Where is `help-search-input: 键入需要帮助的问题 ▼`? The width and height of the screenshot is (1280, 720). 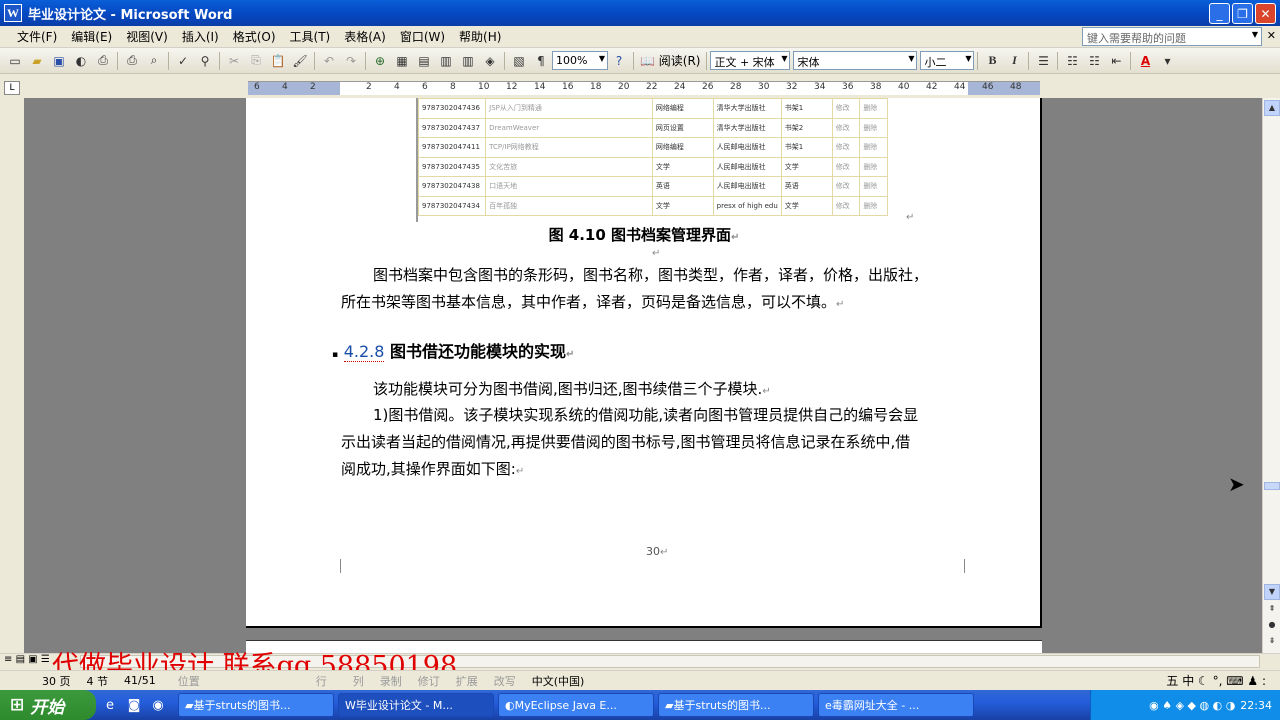 help-search-input: 键入需要帮助的问题 ▼ is located at coordinates (1172, 36).